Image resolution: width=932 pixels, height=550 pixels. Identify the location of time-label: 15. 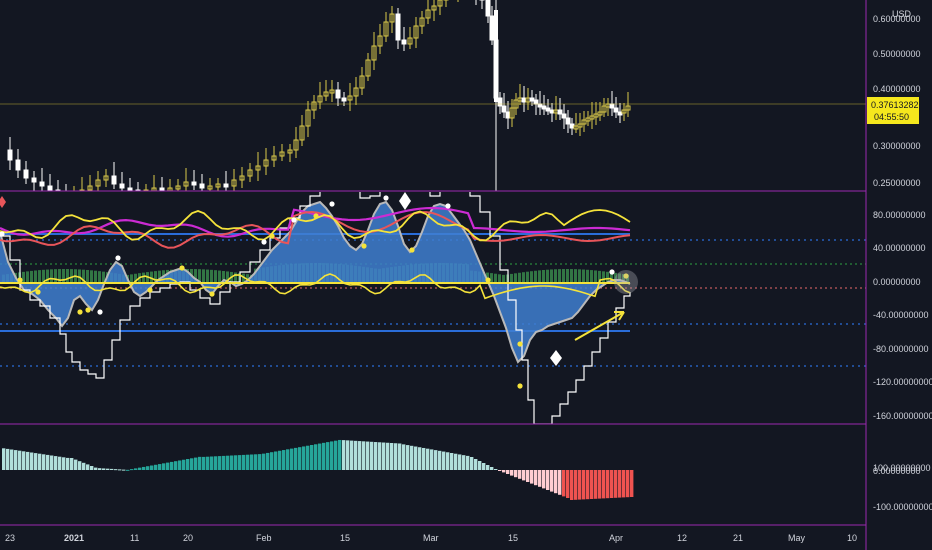
(513, 538).